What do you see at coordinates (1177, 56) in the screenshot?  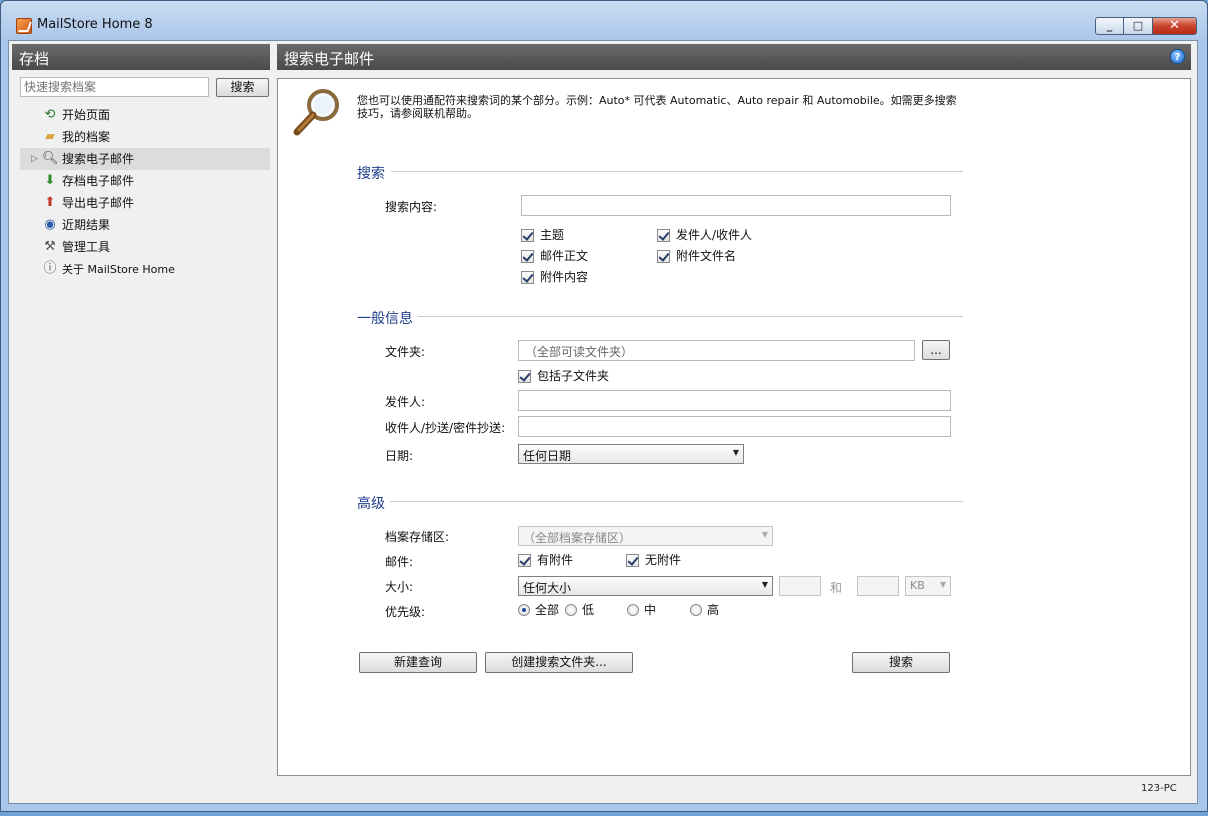 I see `help-icon: ?` at bounding box center [1177, 56].